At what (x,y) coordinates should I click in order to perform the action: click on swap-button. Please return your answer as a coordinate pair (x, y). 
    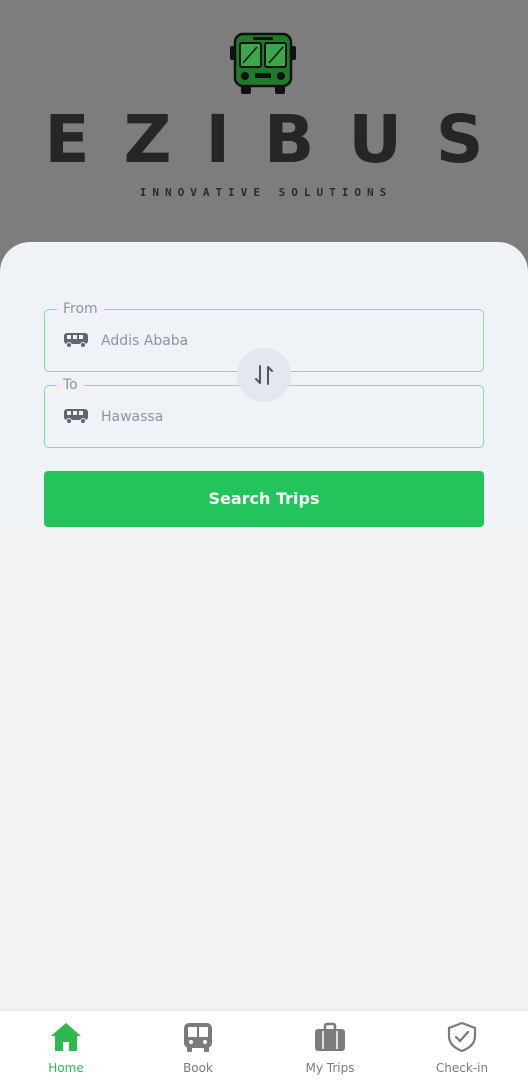
    Looking at the image, I should click on (264, 375).